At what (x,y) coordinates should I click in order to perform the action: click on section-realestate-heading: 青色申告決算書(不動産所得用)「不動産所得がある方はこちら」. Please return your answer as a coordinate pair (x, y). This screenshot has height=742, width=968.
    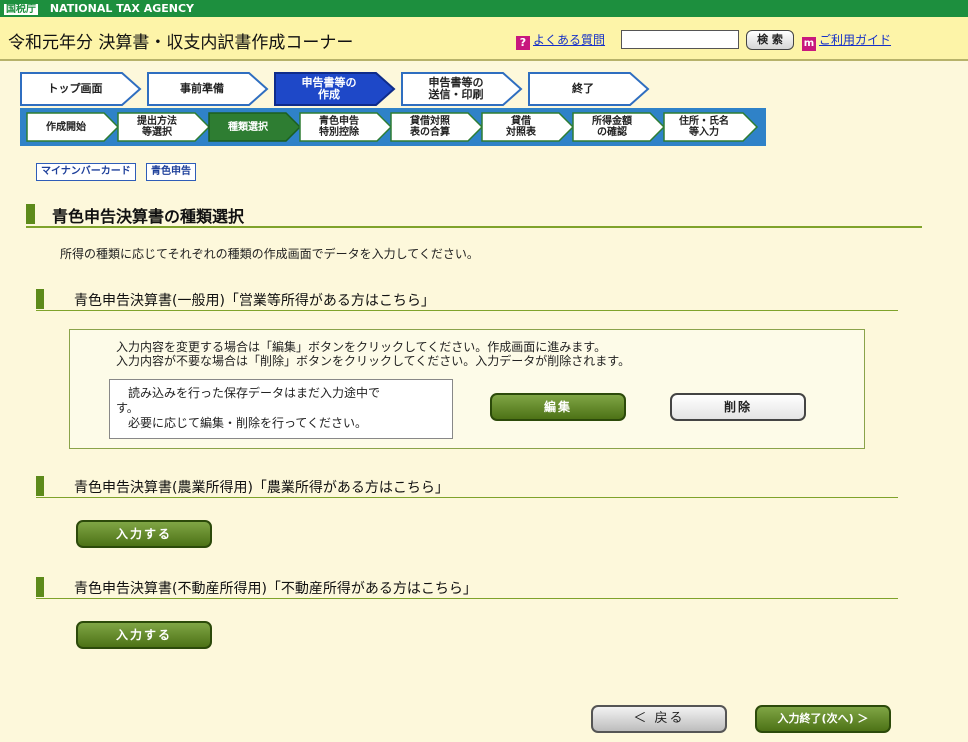
    Looking at the image, I should click on (467, 588).